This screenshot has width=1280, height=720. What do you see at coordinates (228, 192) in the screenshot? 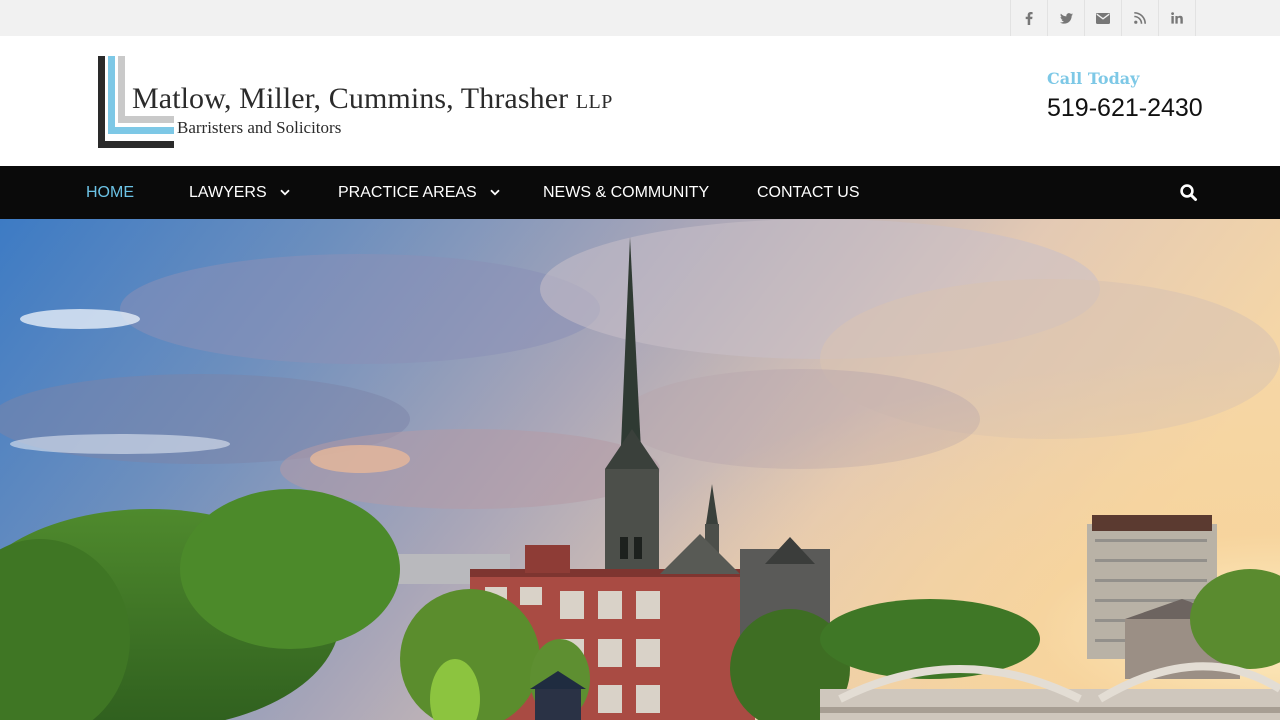
I see `nav-item-label: LAWYERS` at bounding box center [228, 192].